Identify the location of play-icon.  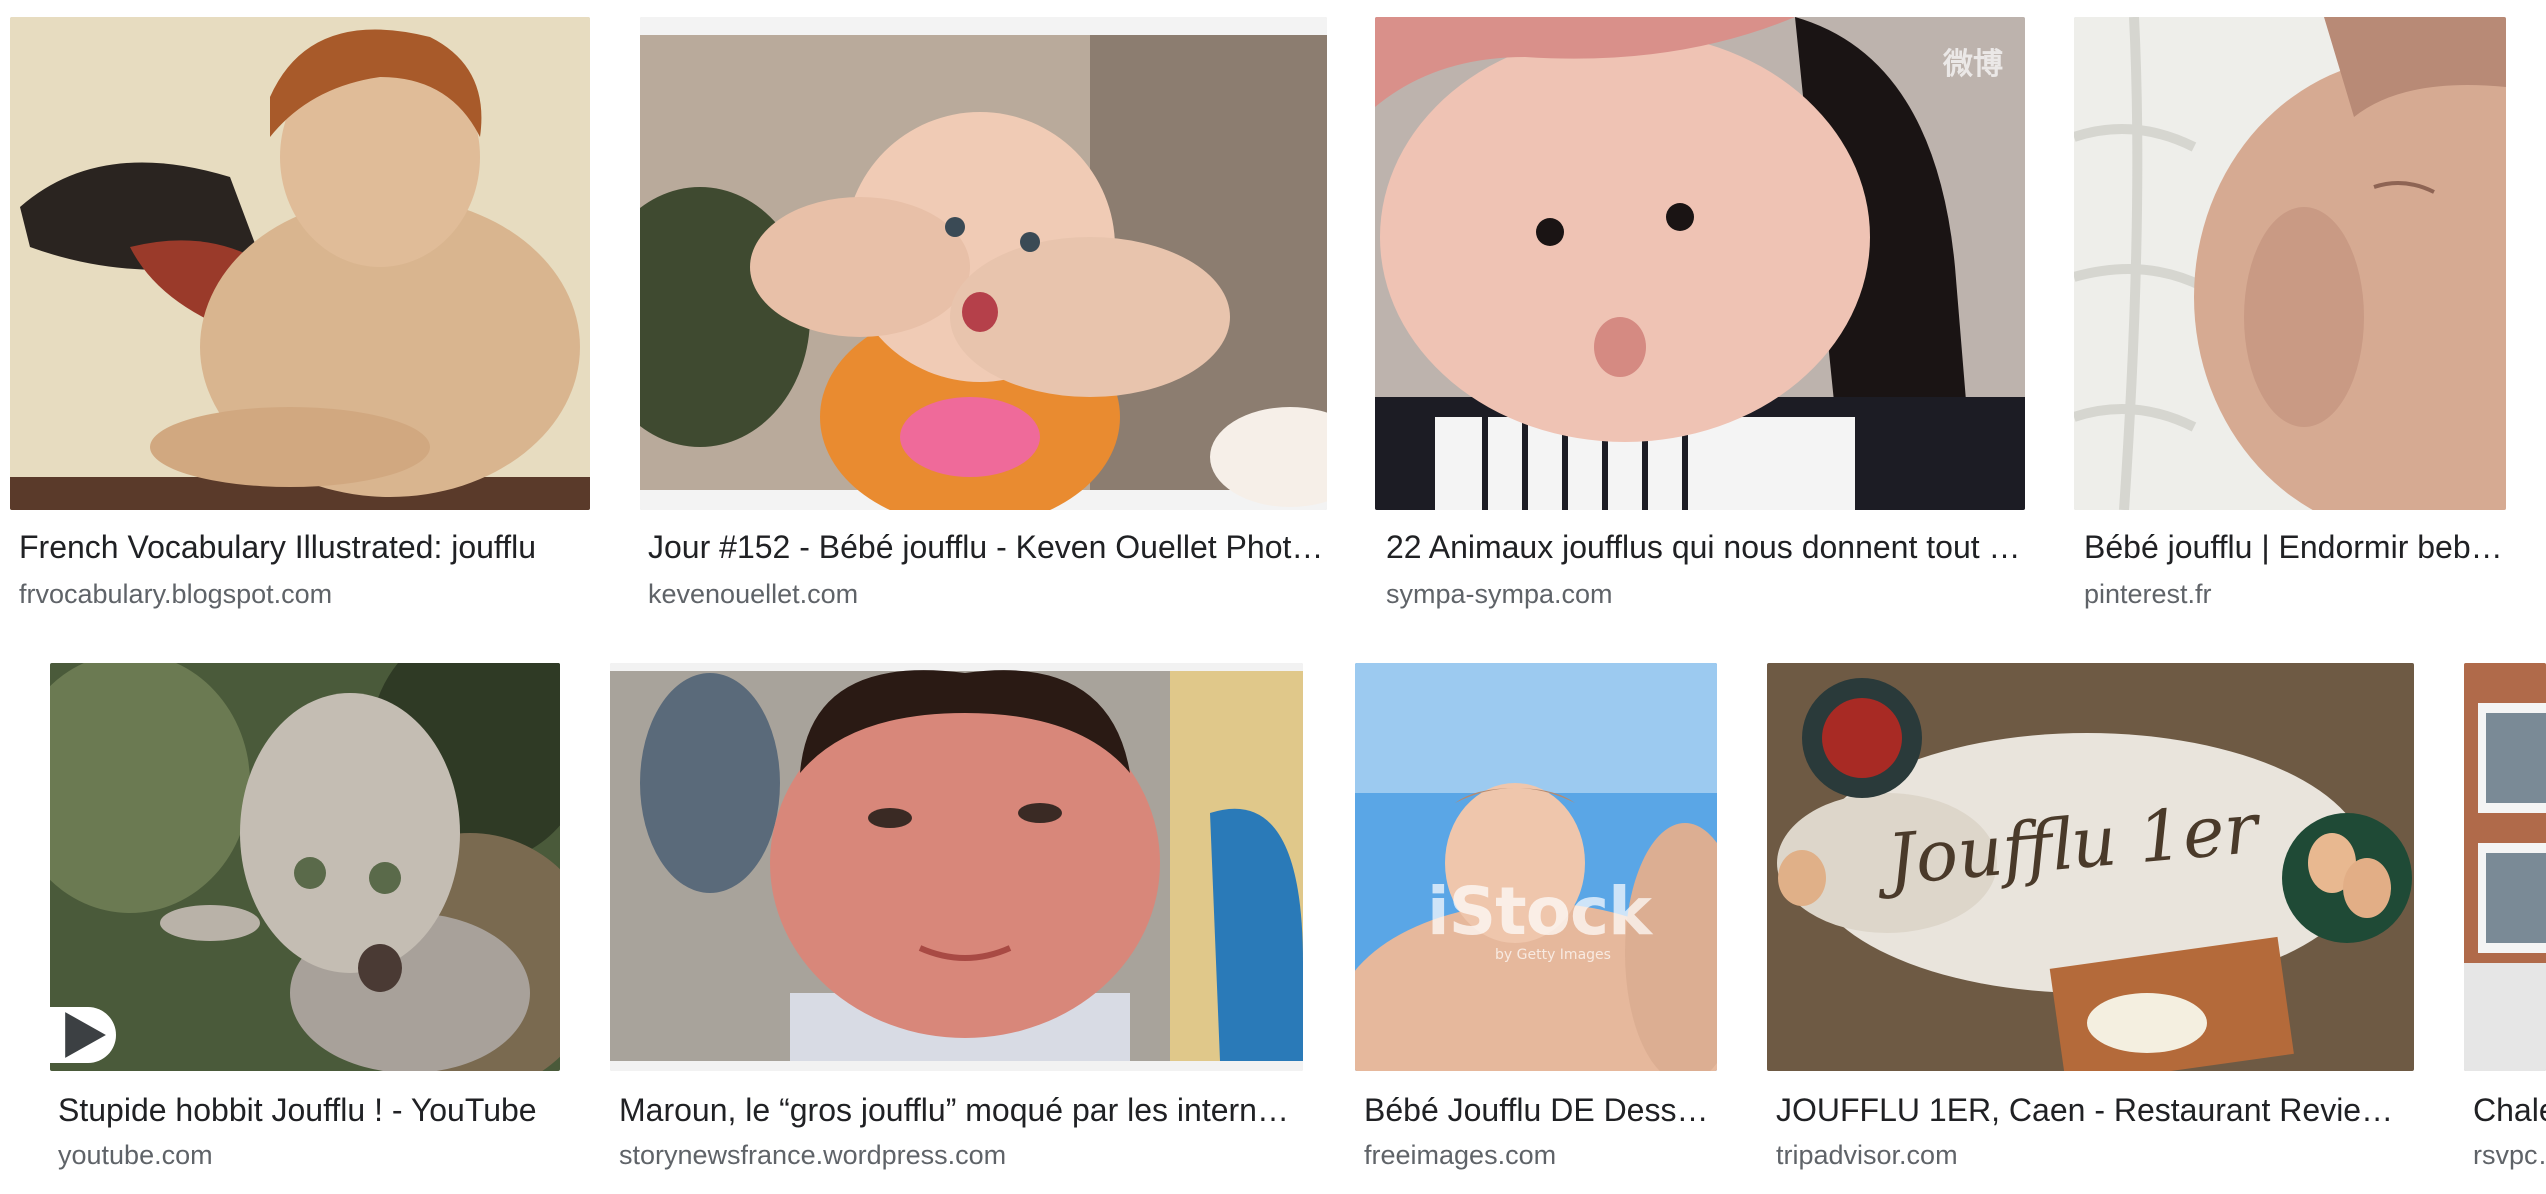
(85, 1035).